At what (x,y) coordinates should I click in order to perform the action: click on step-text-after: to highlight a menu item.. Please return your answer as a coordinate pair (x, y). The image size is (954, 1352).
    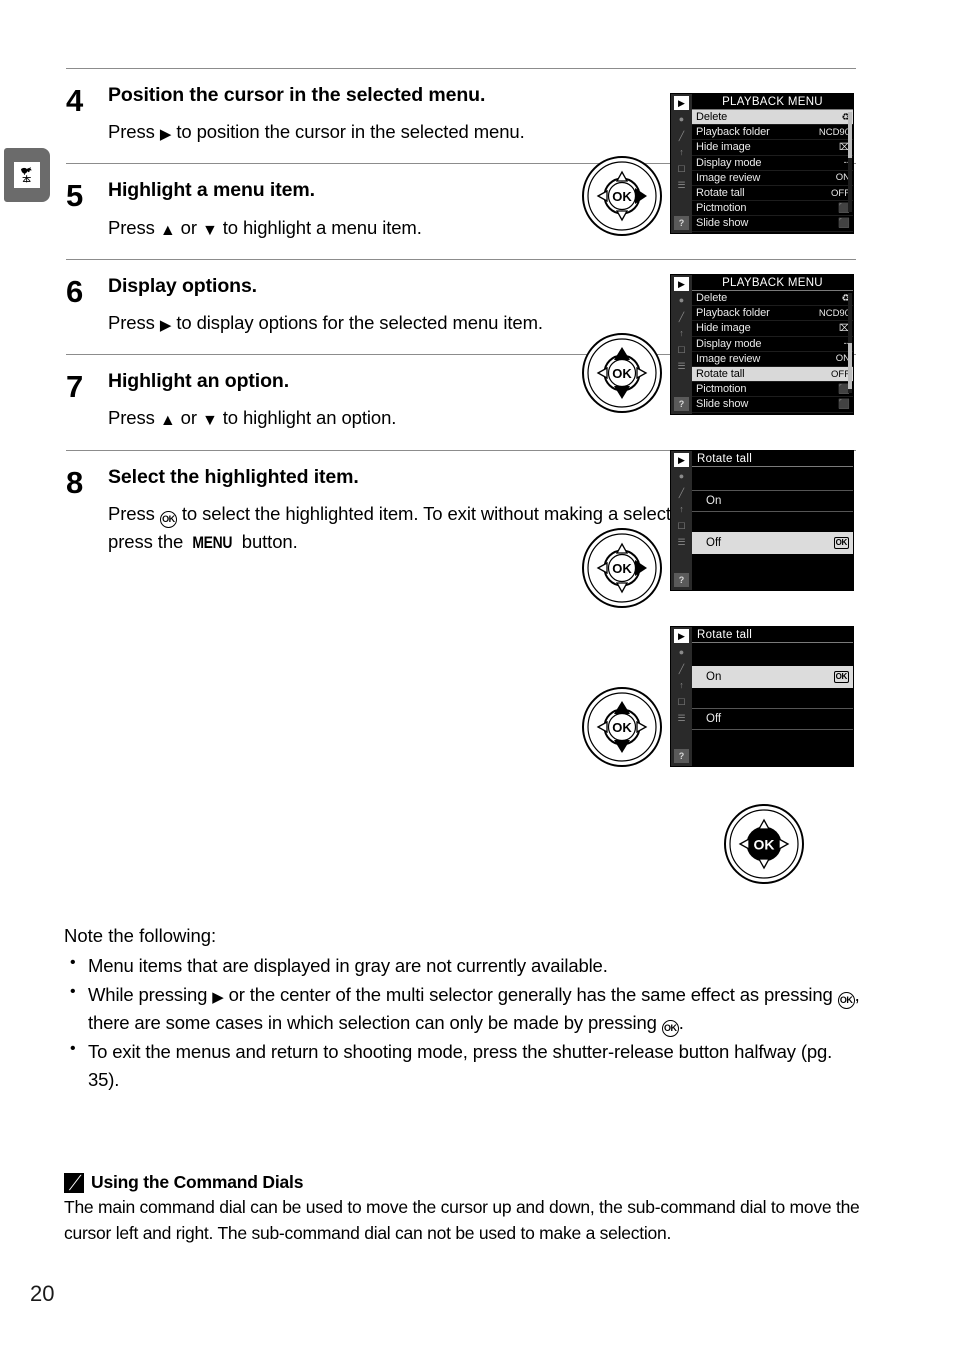
    Looking at the image, I should click on (319, 227).